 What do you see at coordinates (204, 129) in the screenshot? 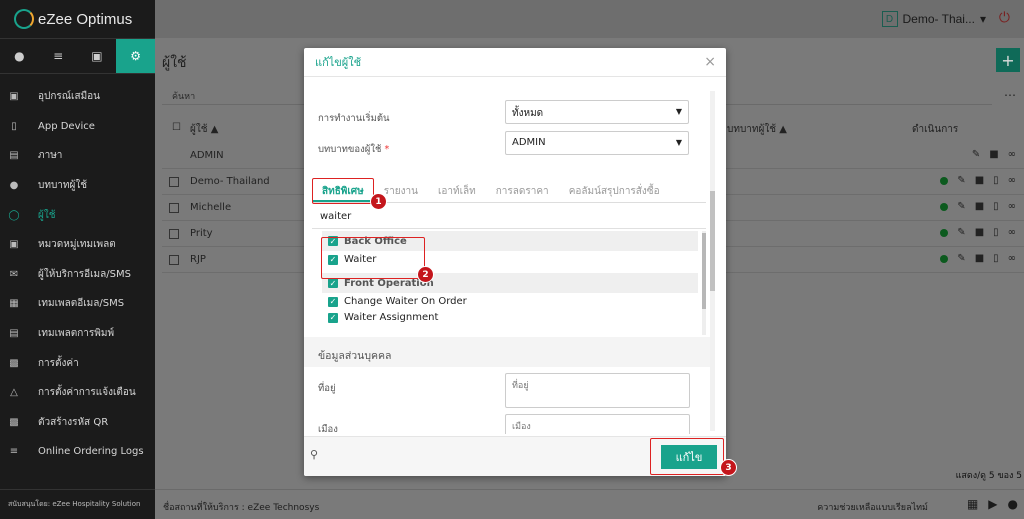
I see `column-user: ผู้ใช้ ▲` at bounding box center [204, 129].